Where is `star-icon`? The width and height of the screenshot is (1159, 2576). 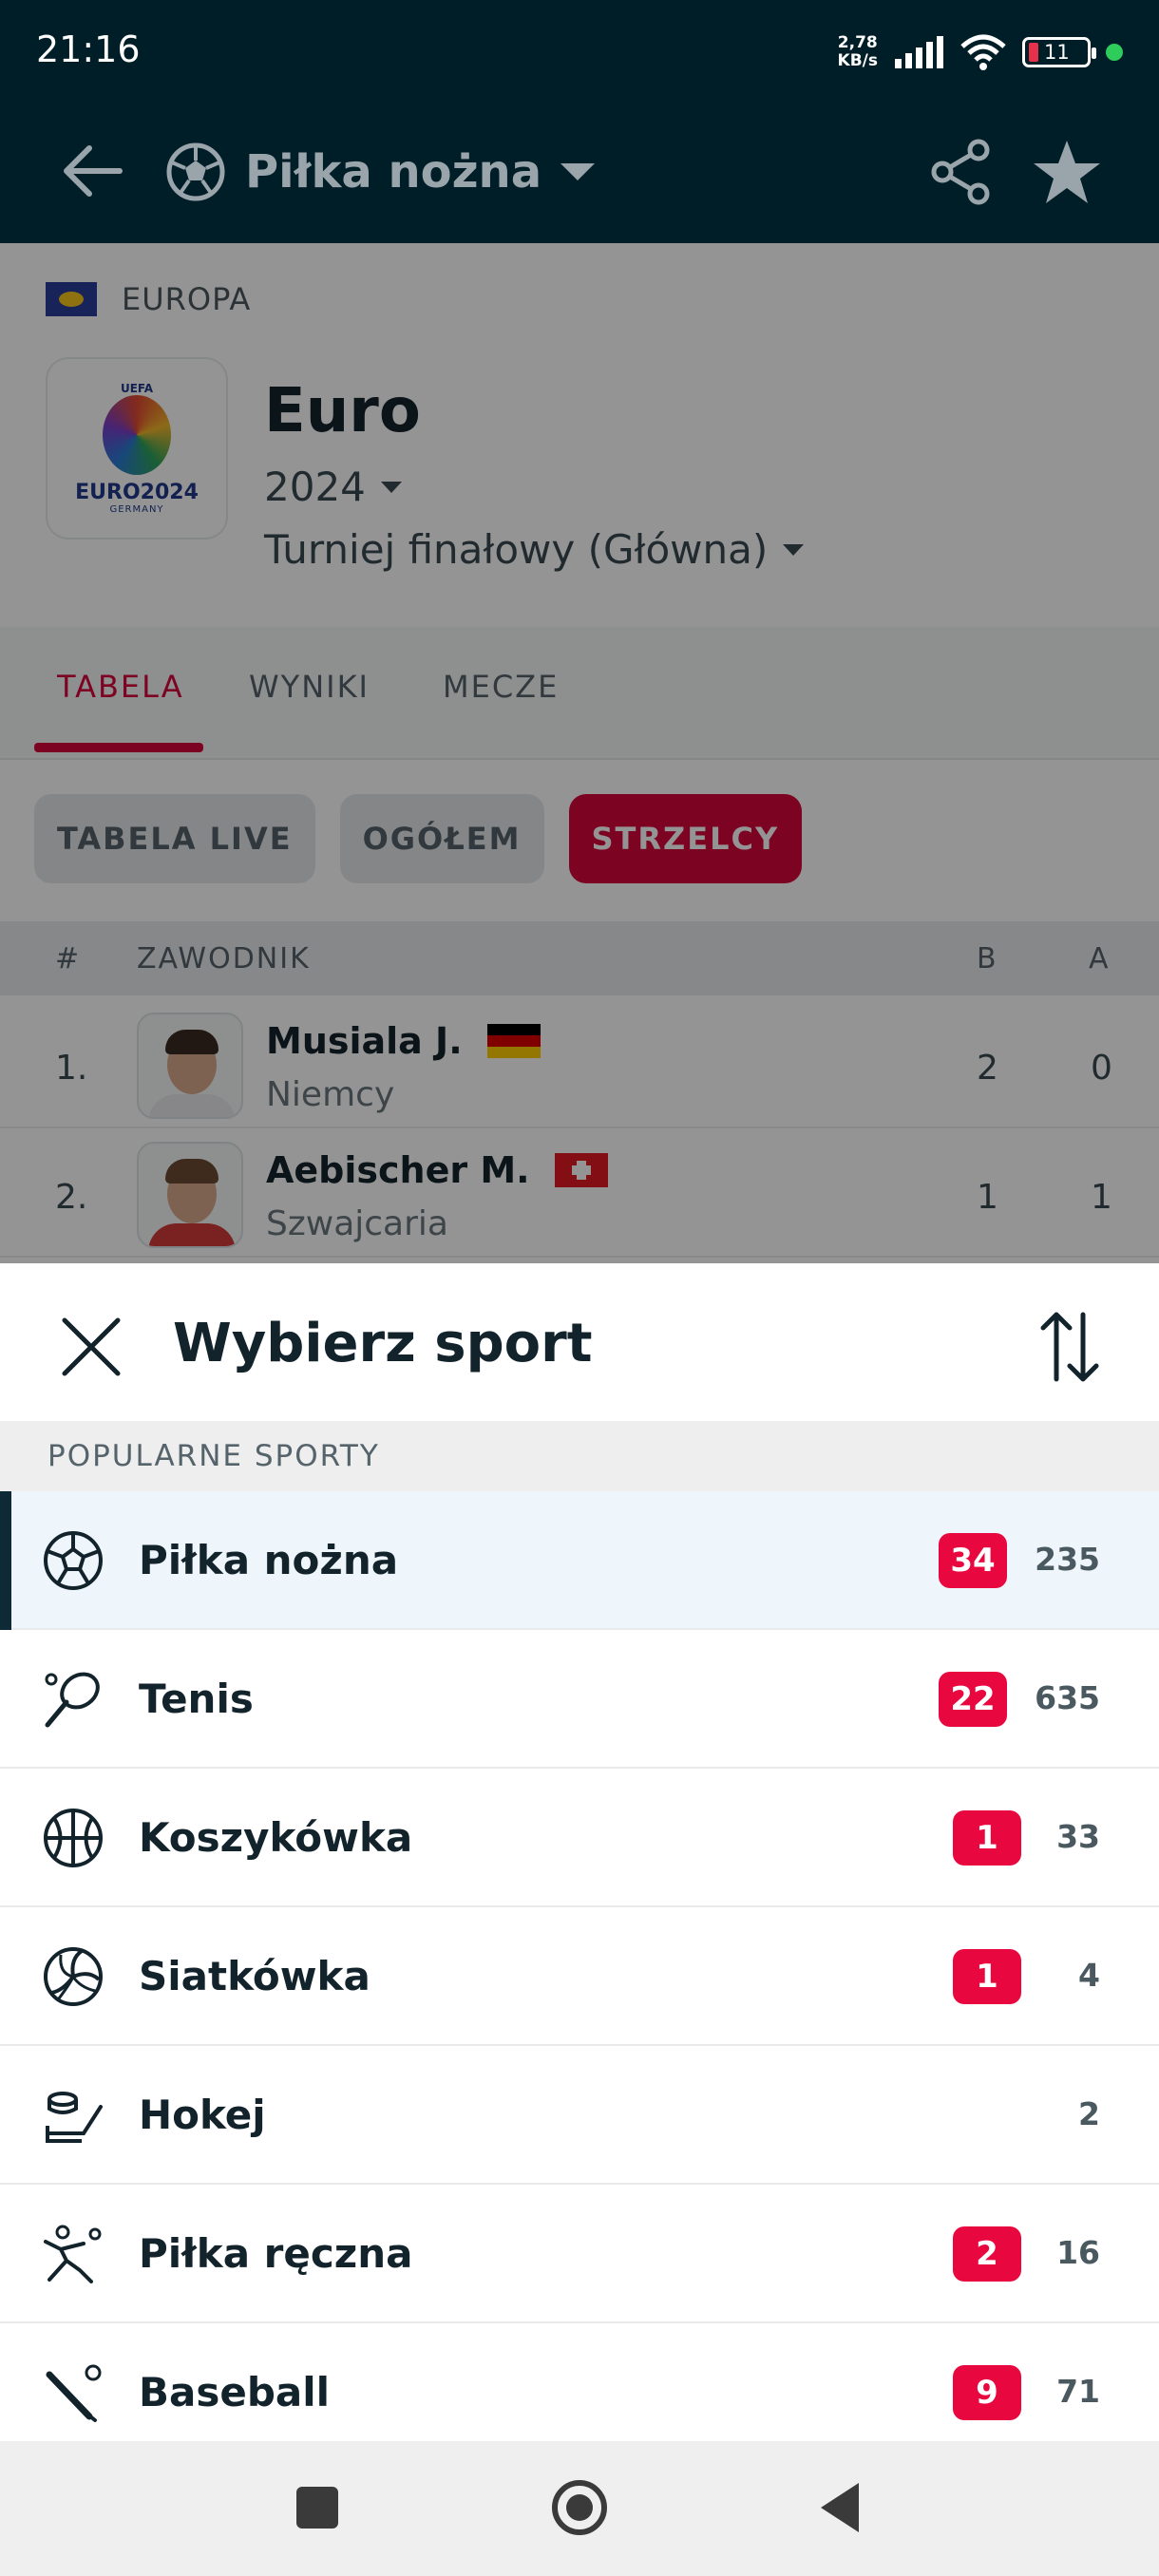
star-icon is located at coordinates (1067, 172).